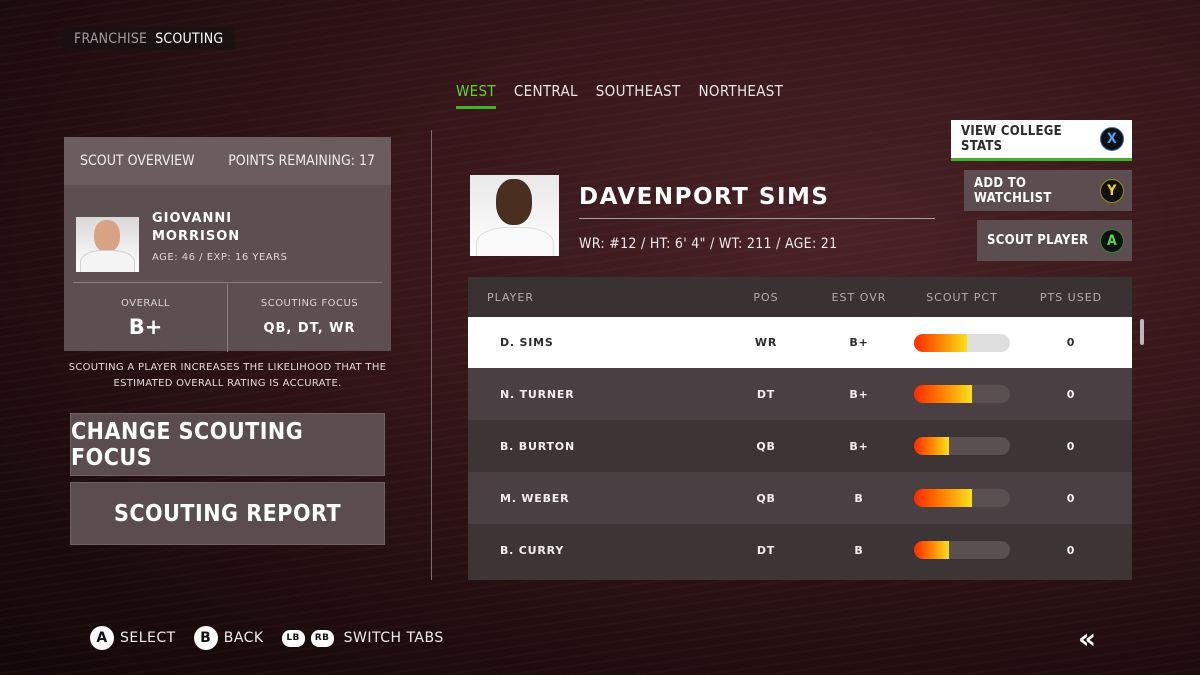  What do you see at coordinates (107, 244) in the screenshot?
I see `scout-avatar` at bounding box center [107, 244].